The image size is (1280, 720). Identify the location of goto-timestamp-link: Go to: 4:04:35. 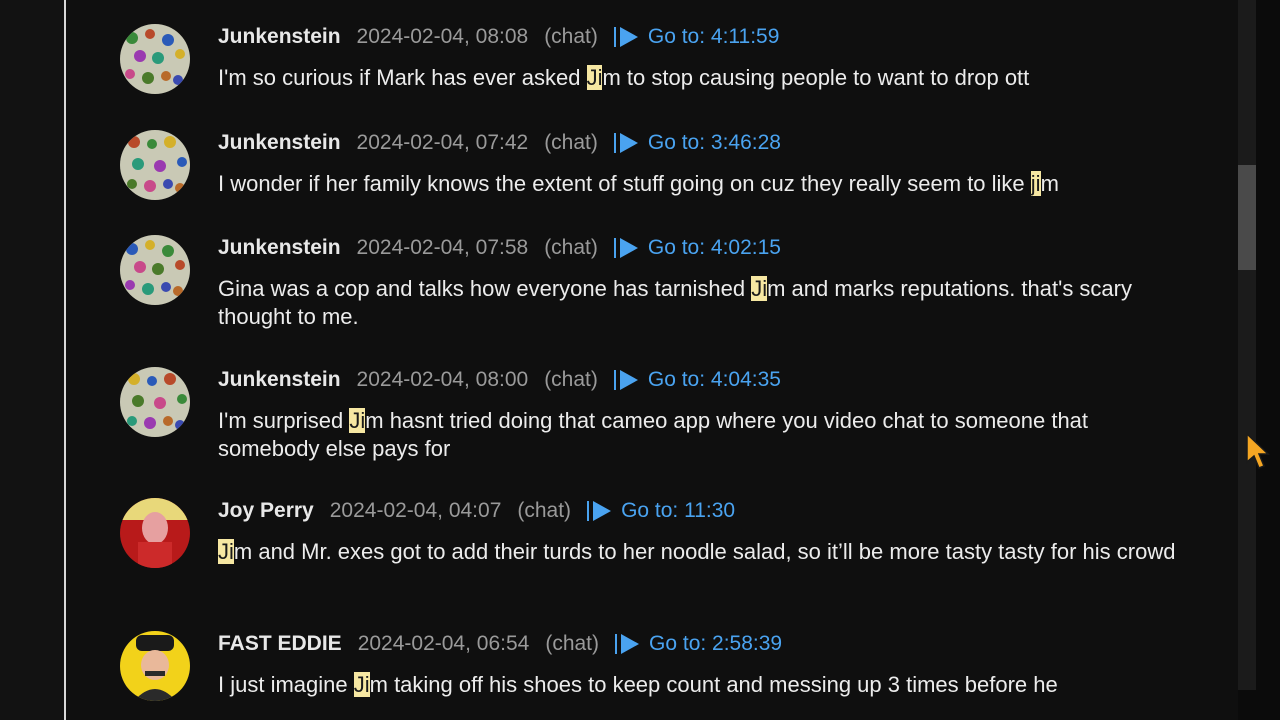
(697, 380).